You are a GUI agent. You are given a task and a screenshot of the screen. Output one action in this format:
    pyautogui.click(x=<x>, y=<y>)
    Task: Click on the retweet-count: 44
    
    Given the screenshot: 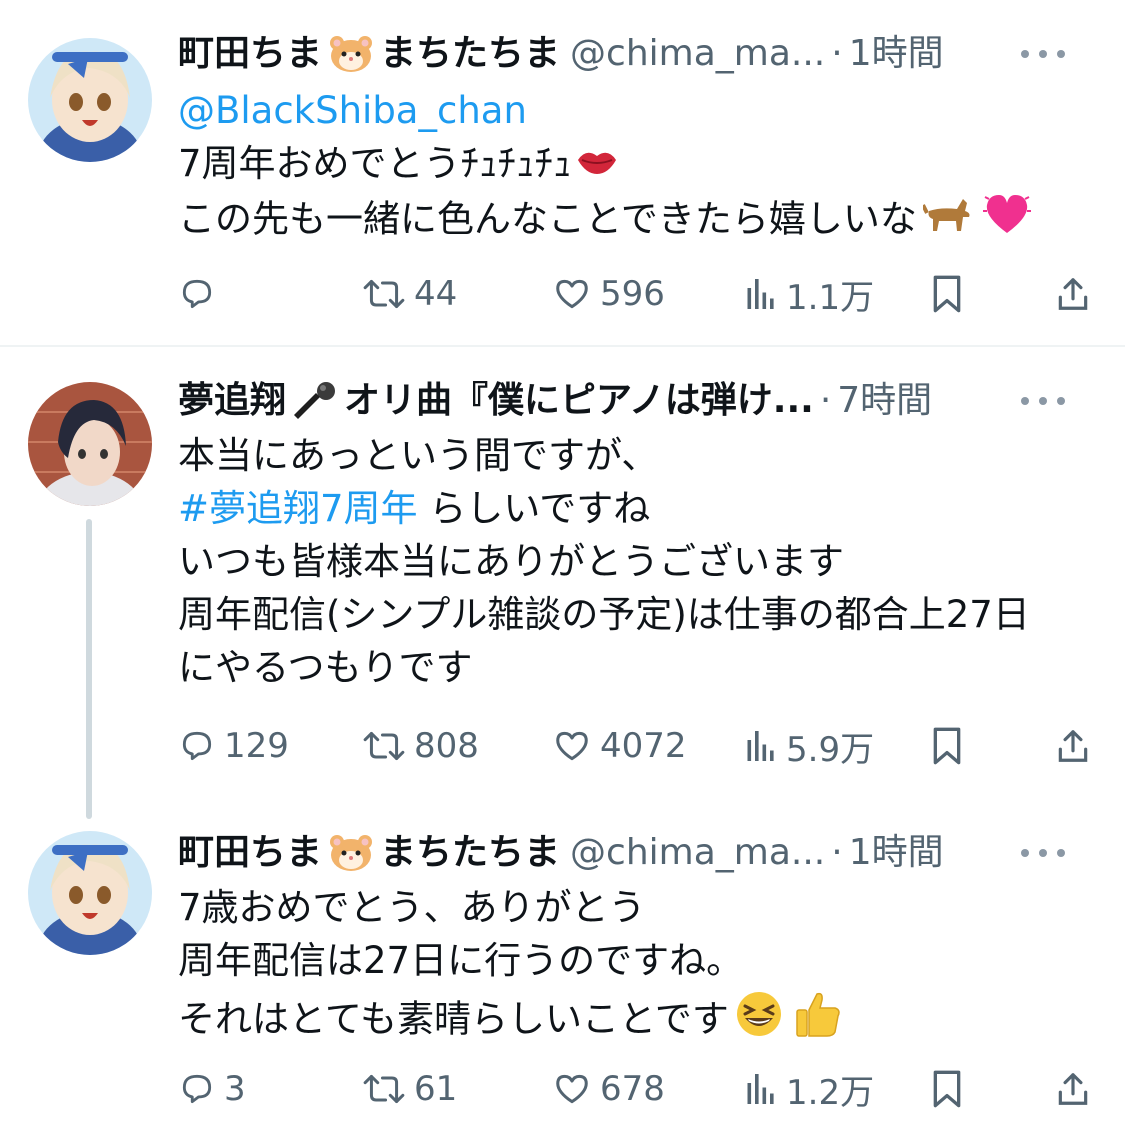 What is the action you would take?
    pyautogui.click(x=436, y=294)
    